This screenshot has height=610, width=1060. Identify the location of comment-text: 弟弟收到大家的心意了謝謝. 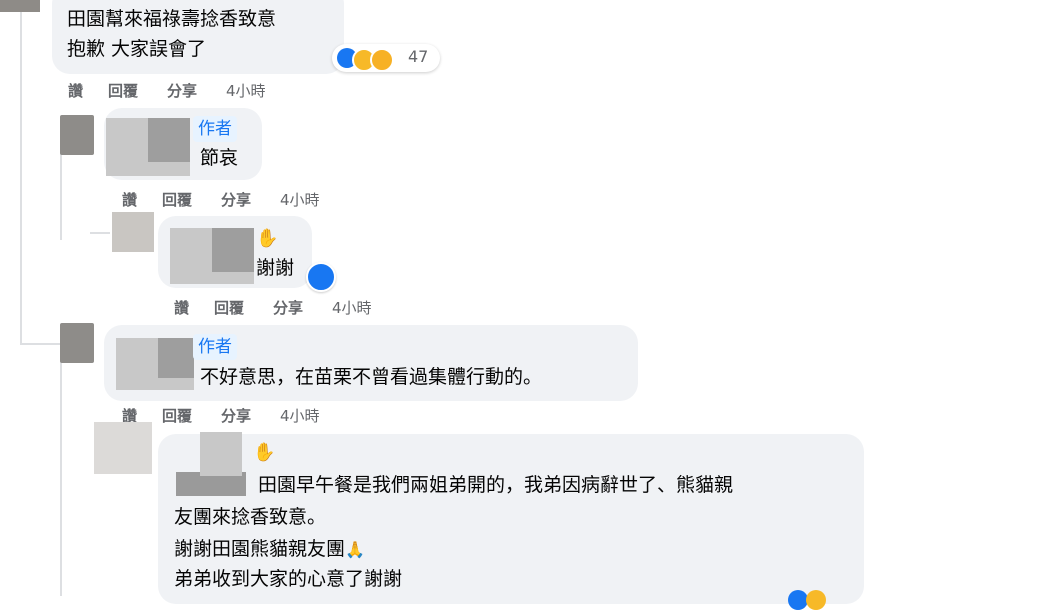
(288, 579).